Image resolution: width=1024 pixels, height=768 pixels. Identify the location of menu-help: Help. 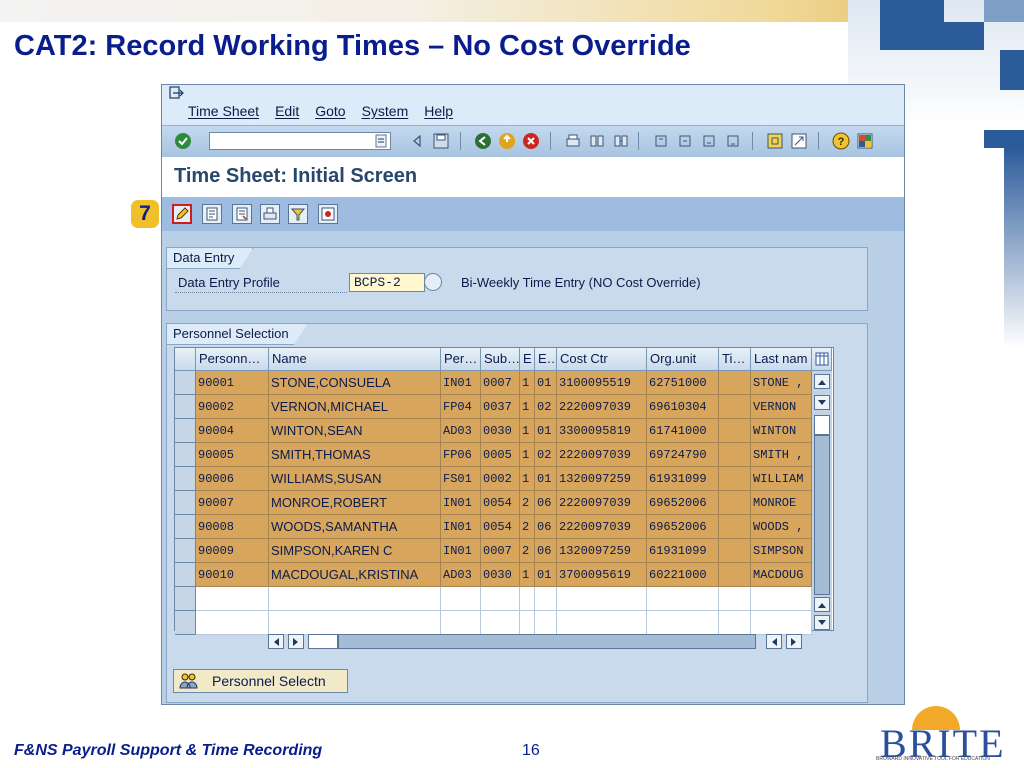
(438, 111).